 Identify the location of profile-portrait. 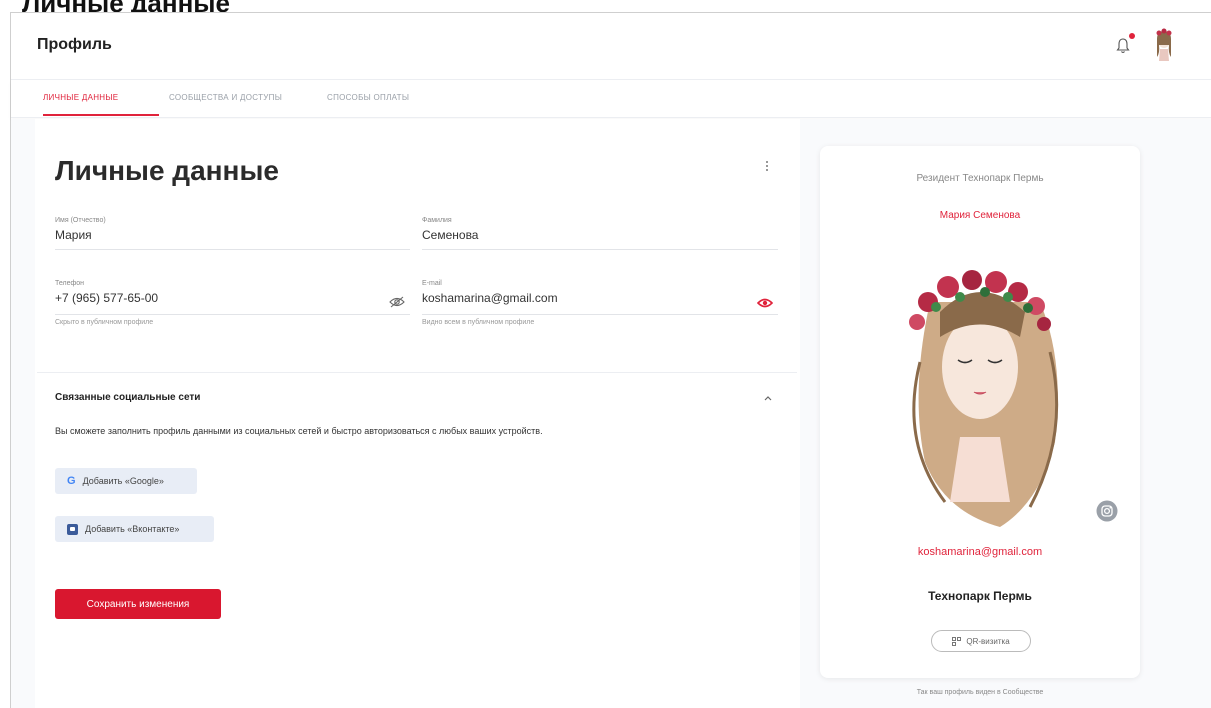
(984, 398).